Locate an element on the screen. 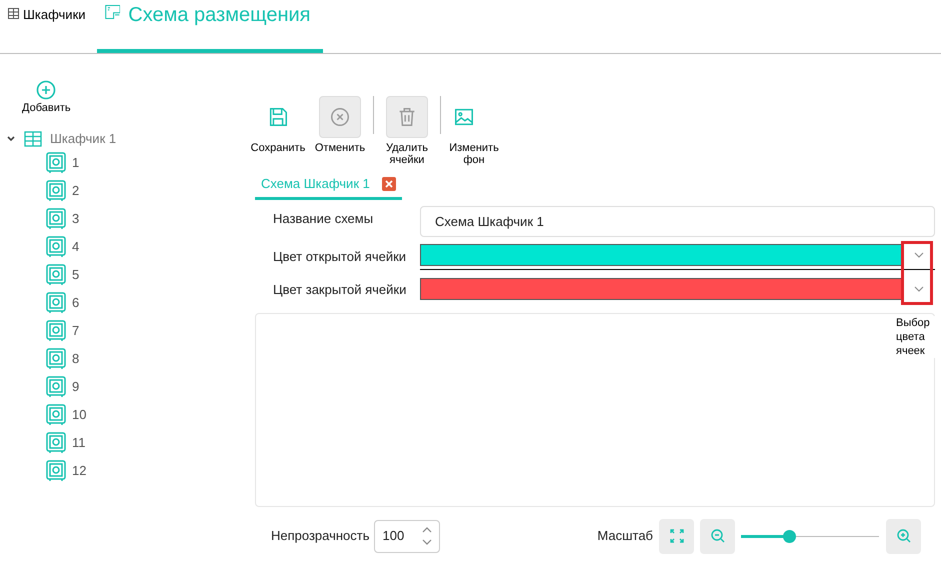 The height and width of the screenshot is (570, 941). zoom-in-button is located at coordinates (903, 536).